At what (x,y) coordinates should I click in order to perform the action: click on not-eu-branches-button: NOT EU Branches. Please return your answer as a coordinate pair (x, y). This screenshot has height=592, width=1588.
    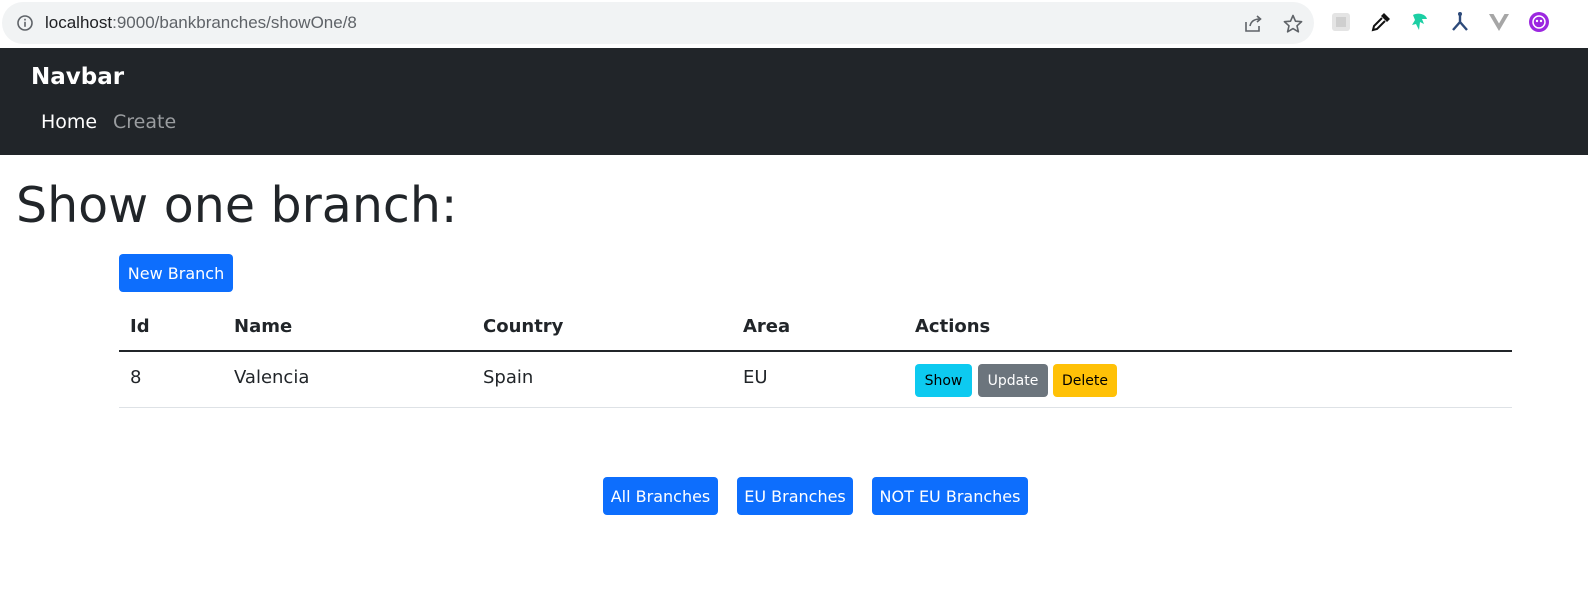
    Looking at the image, I should click on (950, 496).